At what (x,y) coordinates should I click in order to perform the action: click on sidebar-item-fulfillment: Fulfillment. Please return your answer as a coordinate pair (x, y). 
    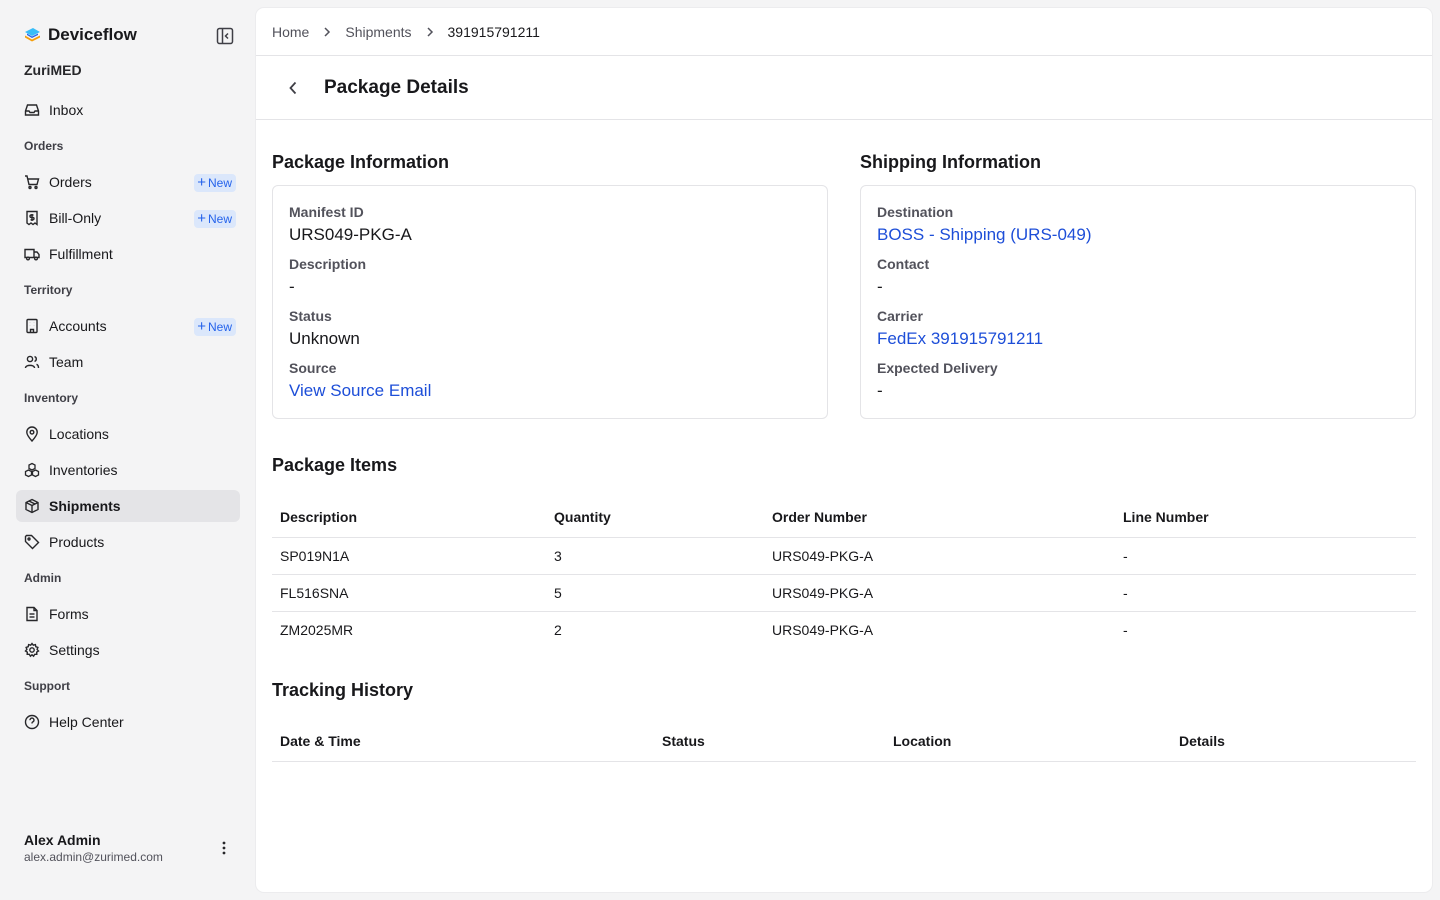
    Looking at the image, I should click on (128, 254).